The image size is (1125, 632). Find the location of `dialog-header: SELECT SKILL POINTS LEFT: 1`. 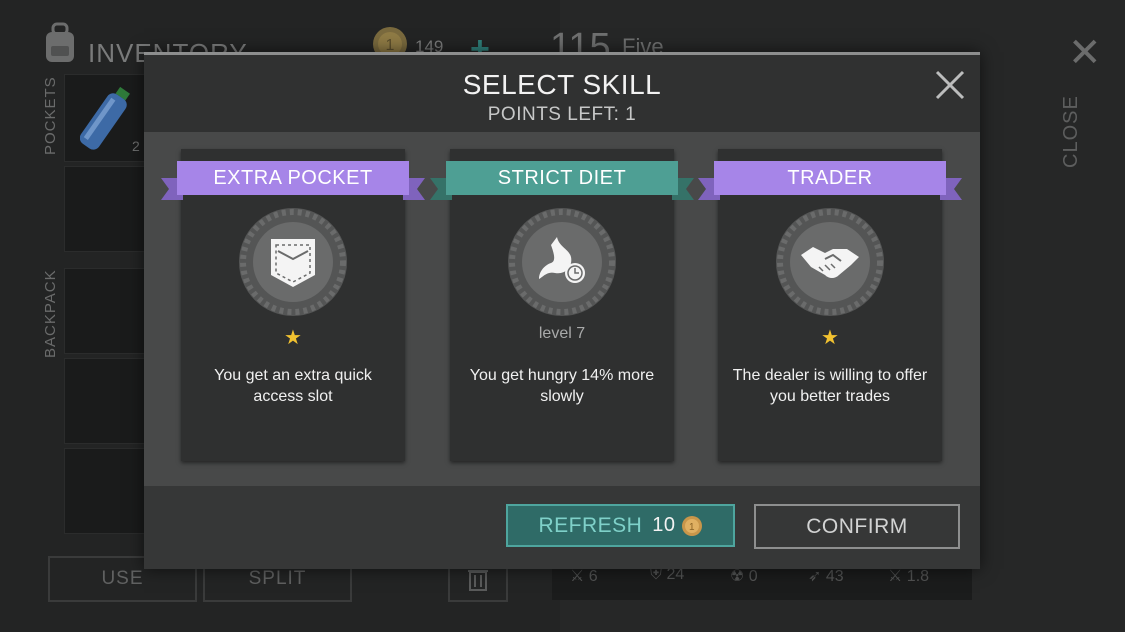

dialog-header: SELECT SKILL POINTS LEFT: 1 is located at coordinates (562, 92).